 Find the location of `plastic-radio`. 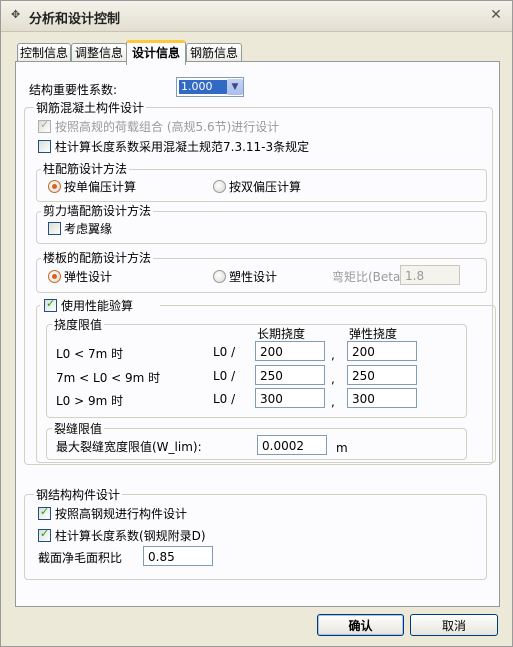

plastic-radio is located at coordinates (219, 276).